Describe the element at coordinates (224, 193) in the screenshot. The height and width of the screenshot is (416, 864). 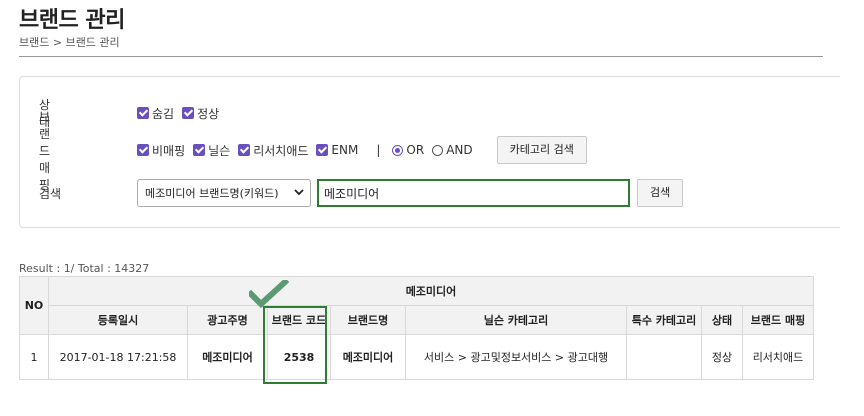
I see `search-type-select: 메조미디어 브랜드명(키워드)` at that location.